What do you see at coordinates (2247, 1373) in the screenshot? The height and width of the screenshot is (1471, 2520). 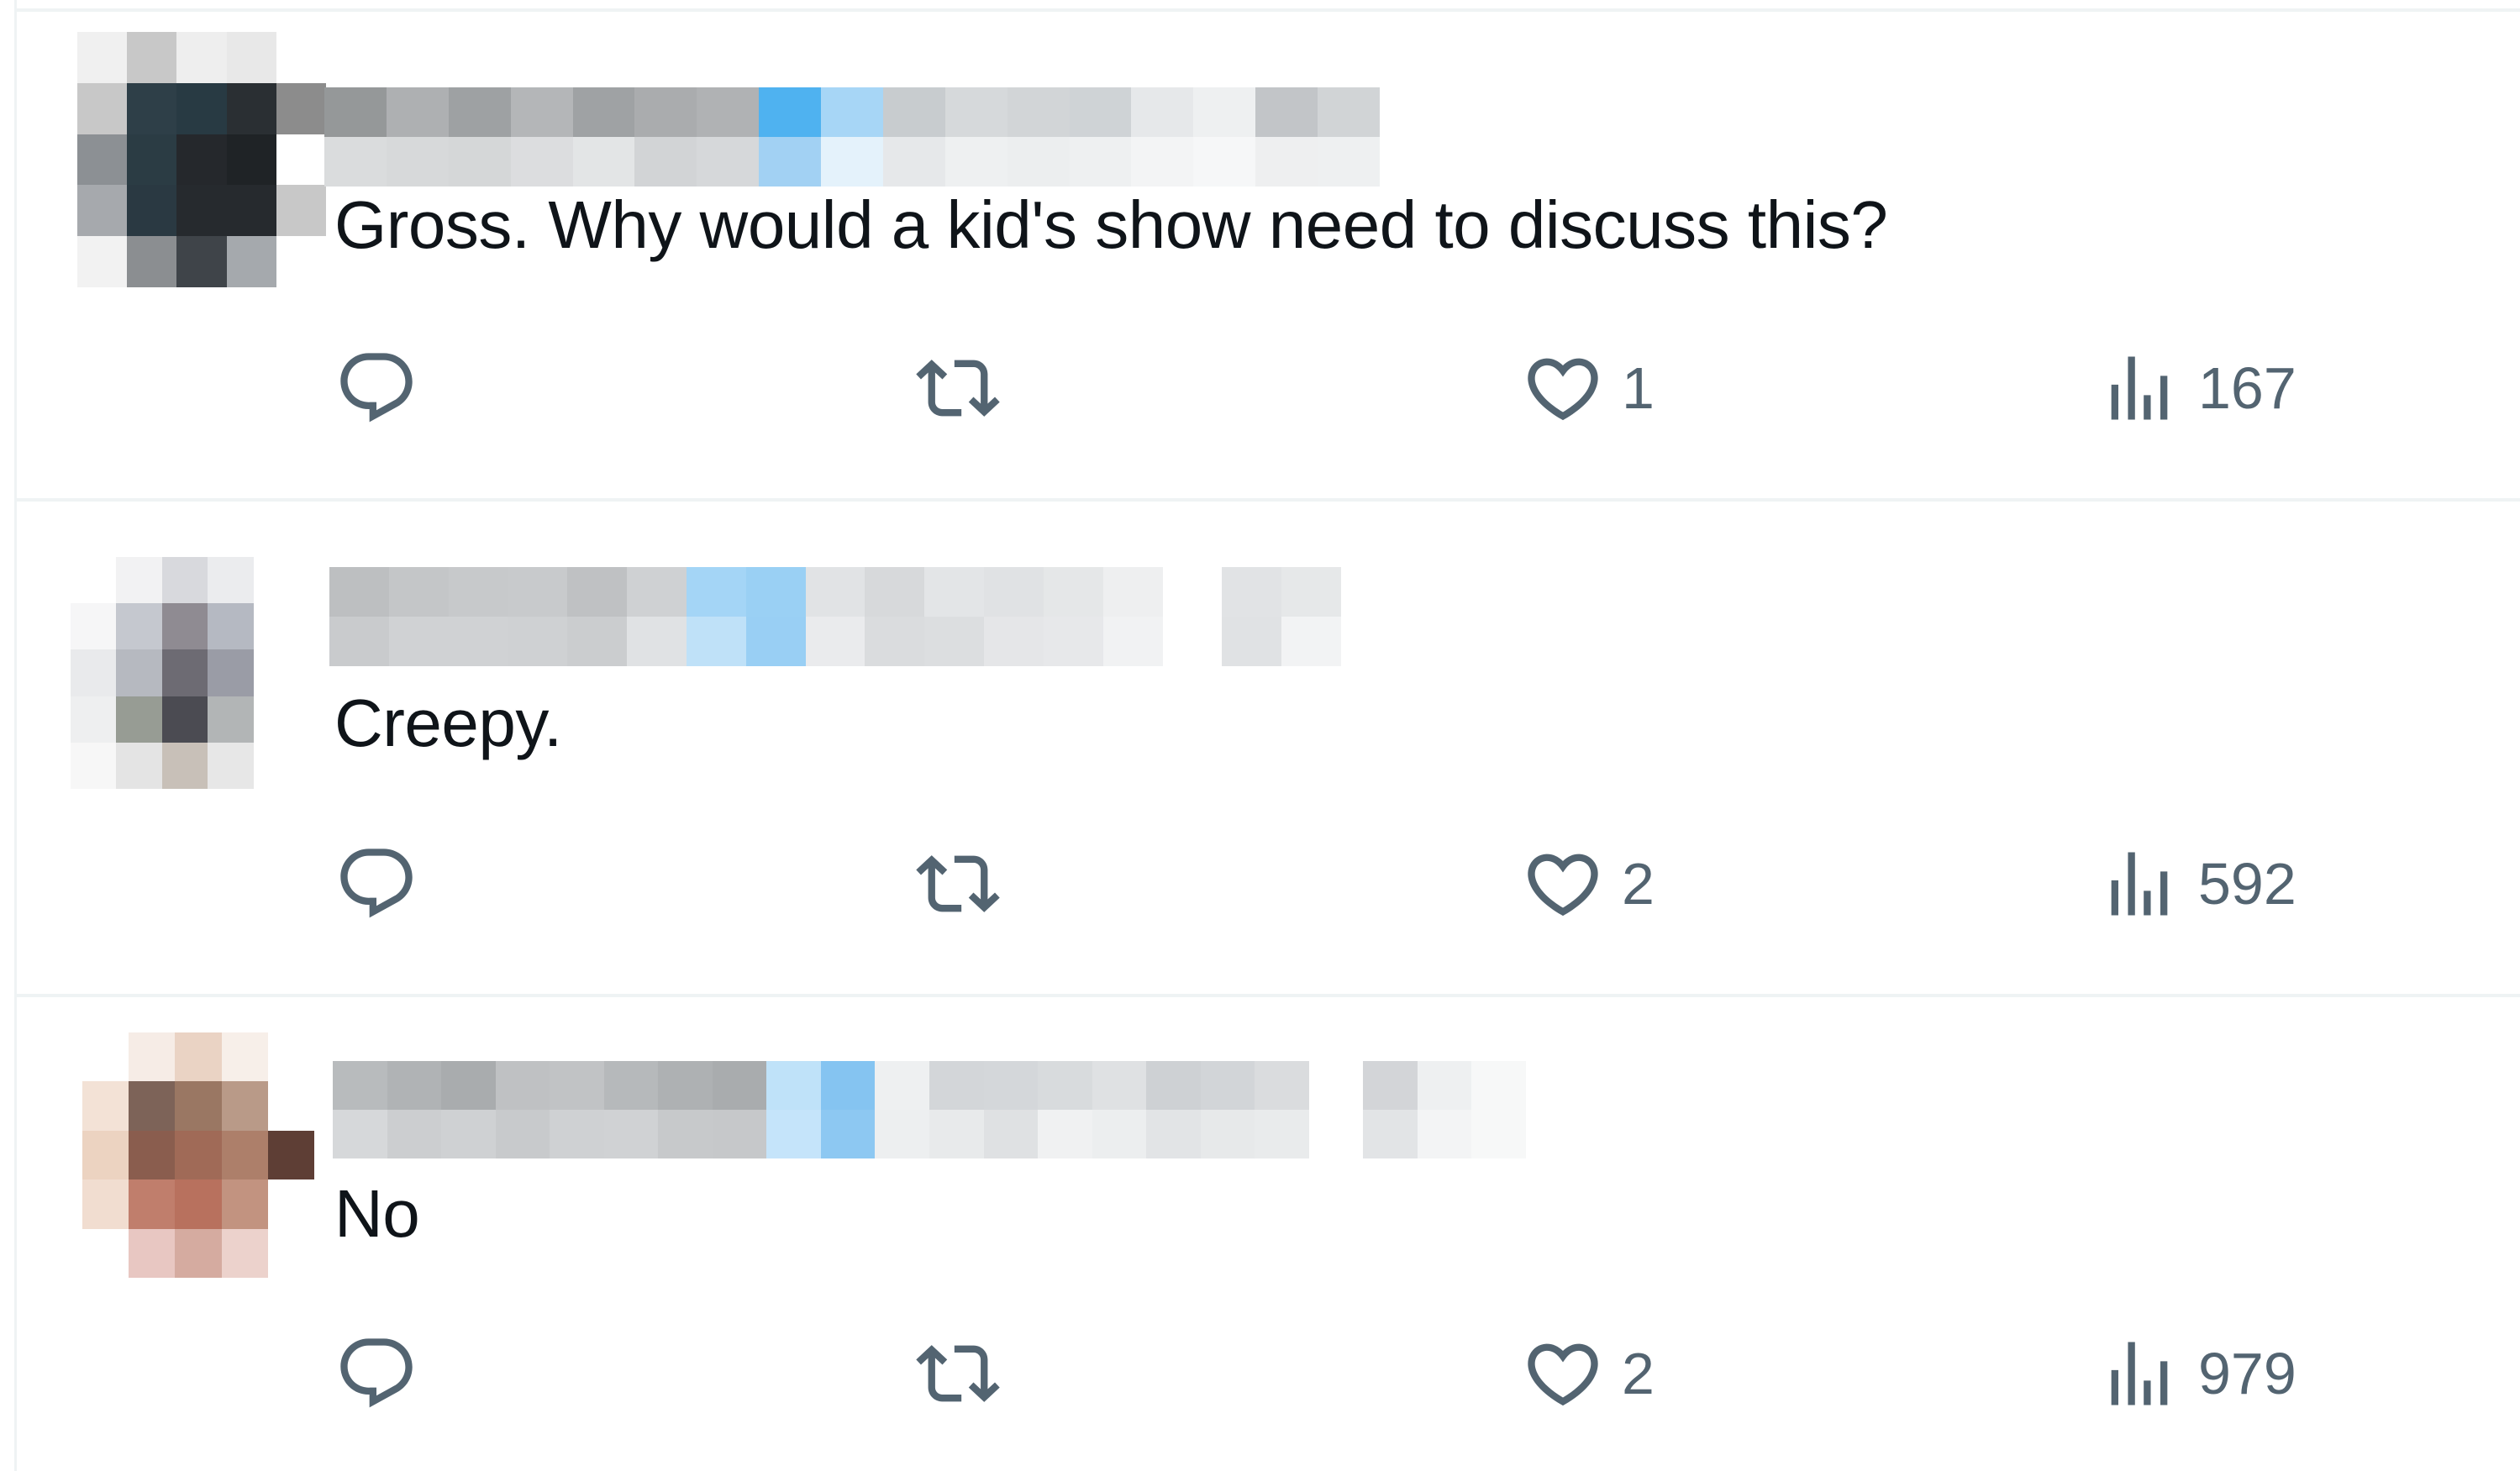 I see `view-count: 979` at bounding box center [2247, 1373].